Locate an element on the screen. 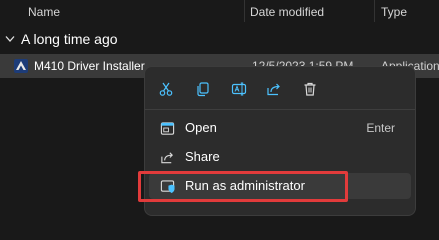  menu-item-share: Share is located at coordinates (280, 157).